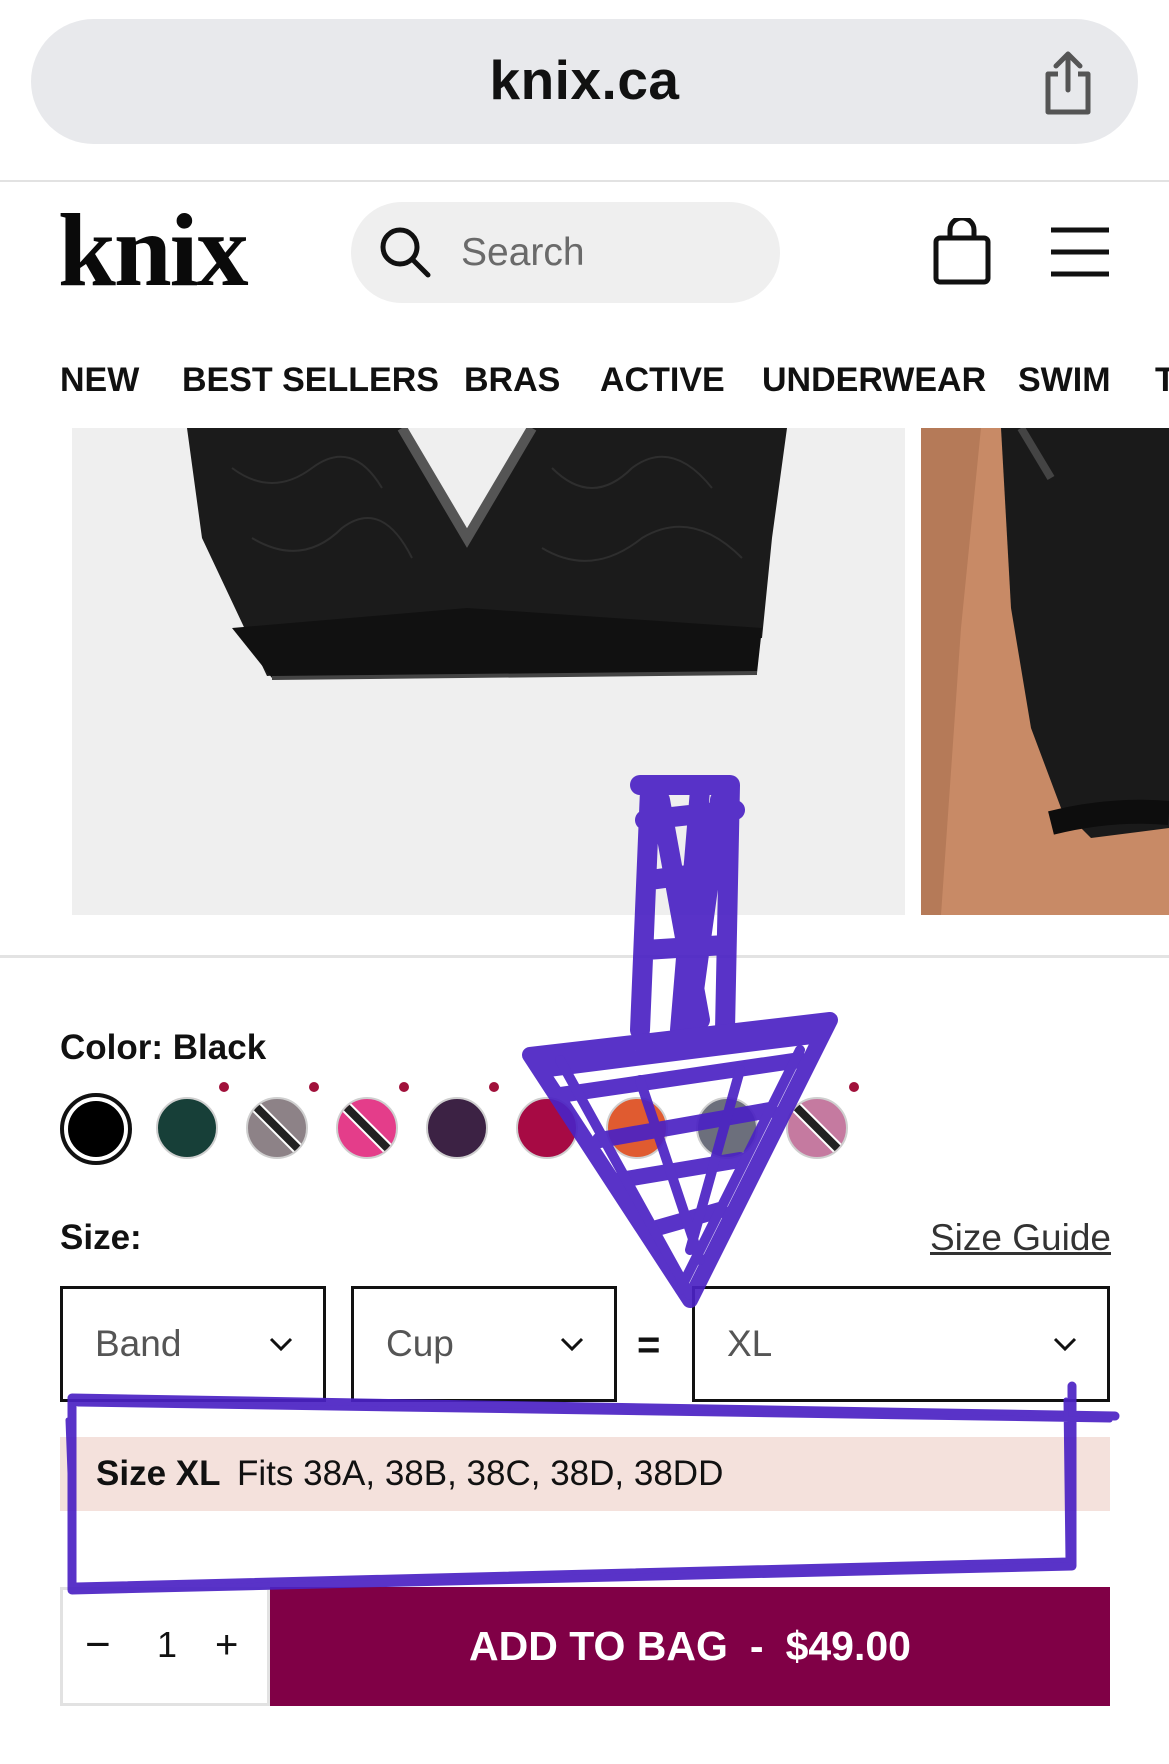 Image resolution: width=1169 pixels, height=1764 pixels. I want to click on nav-item-truncated: T, so click(1162, 380).